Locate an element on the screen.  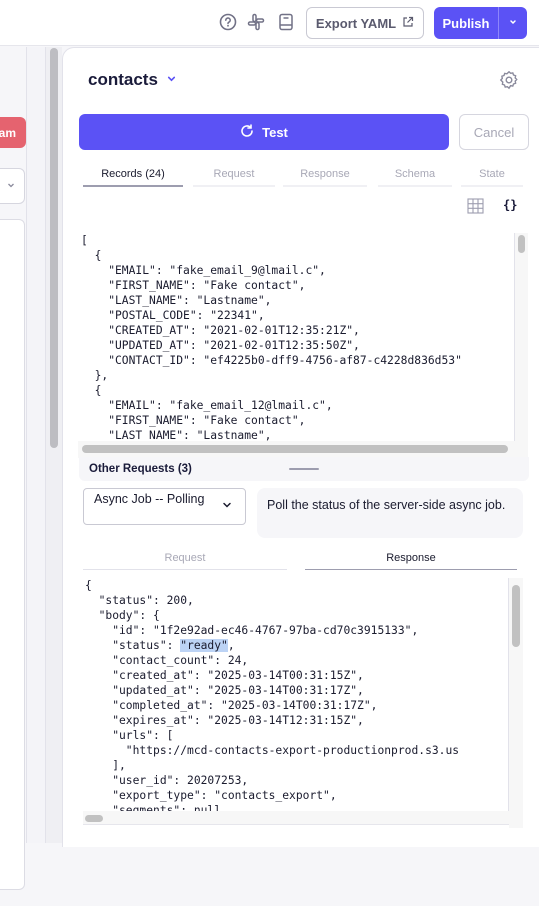
records-horizontal-scrollbar is located at coordinates (295, 449).